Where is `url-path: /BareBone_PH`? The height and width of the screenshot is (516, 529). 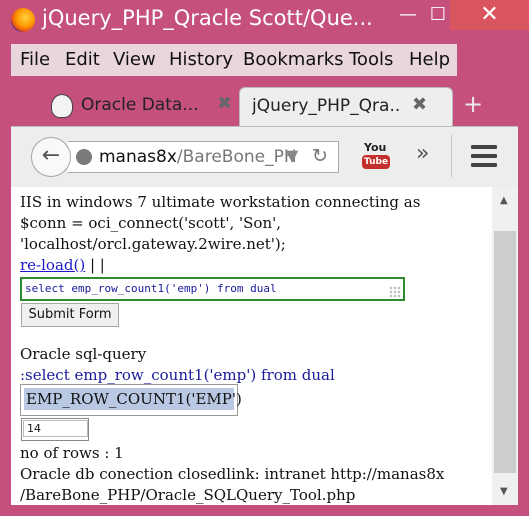 url-path: /BareBone_PH is located at coordinates (236, 157).